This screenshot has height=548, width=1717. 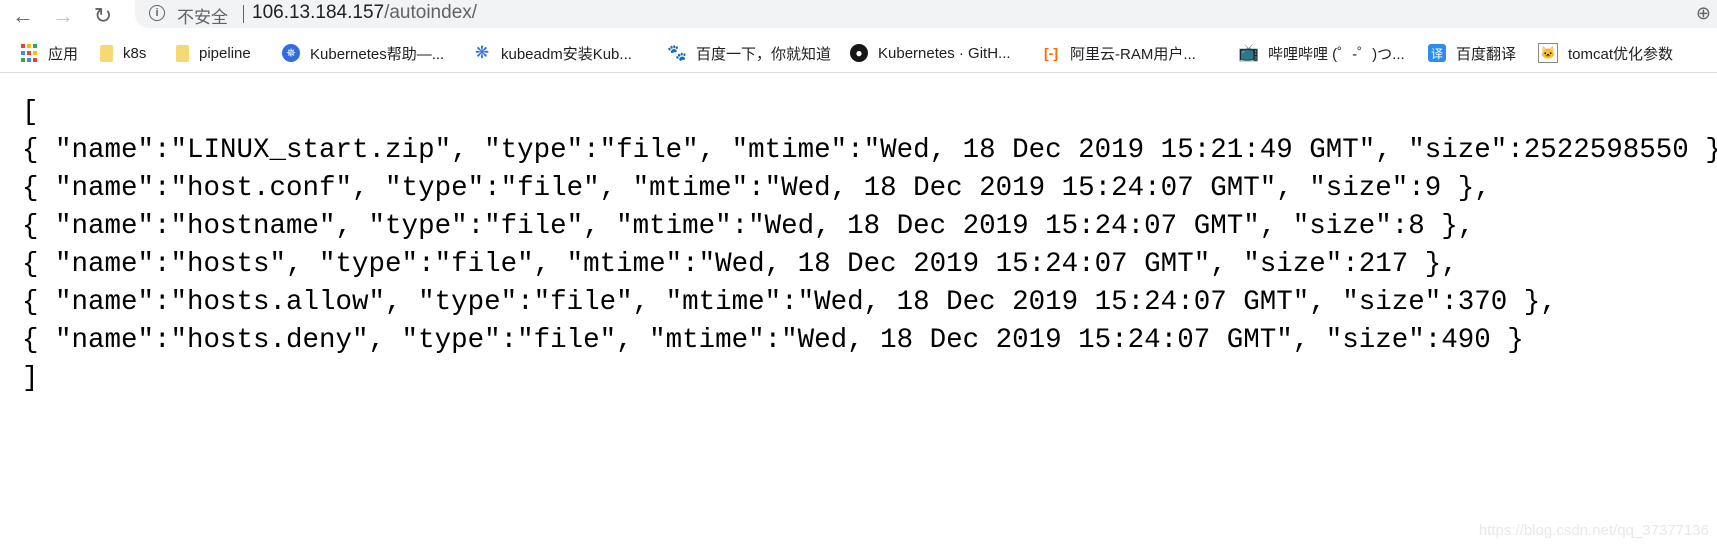 I want to click on bilibili-icon: 📺, so click(x=1249, y=52).